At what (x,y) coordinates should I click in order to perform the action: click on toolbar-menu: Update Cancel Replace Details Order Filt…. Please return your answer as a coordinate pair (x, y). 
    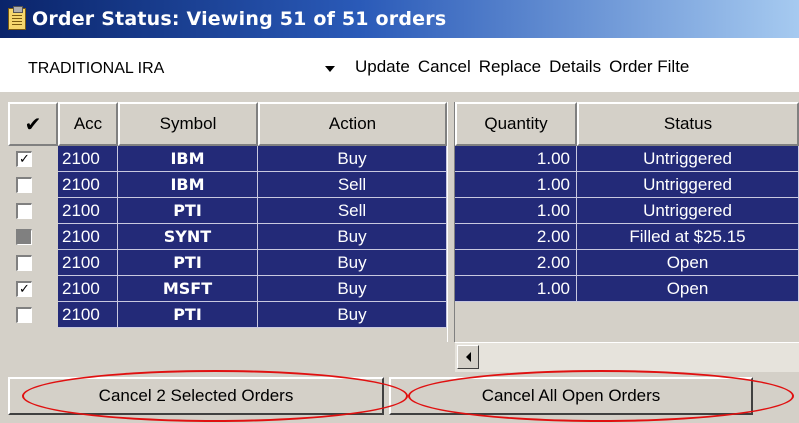
    Looking at the image, I should click on (526, 67).